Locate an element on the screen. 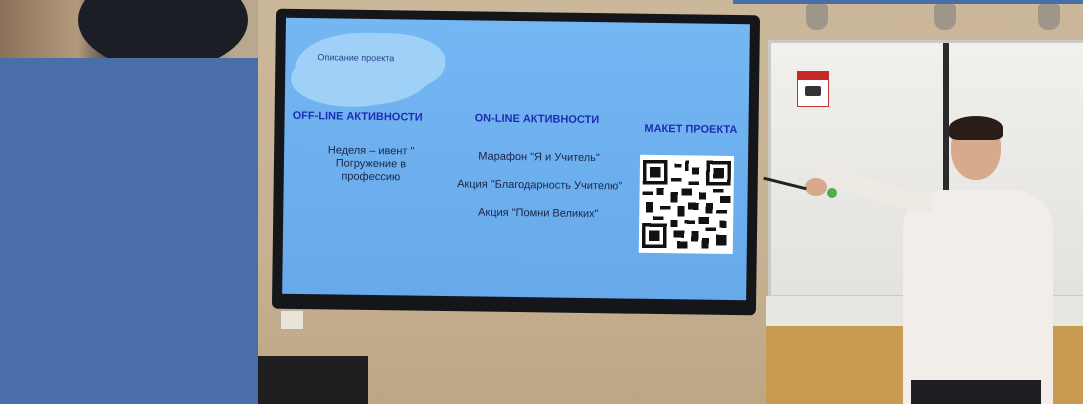 This screenshot has height=404, width=1083. presenter-hair is located at coordinates (976, 128).